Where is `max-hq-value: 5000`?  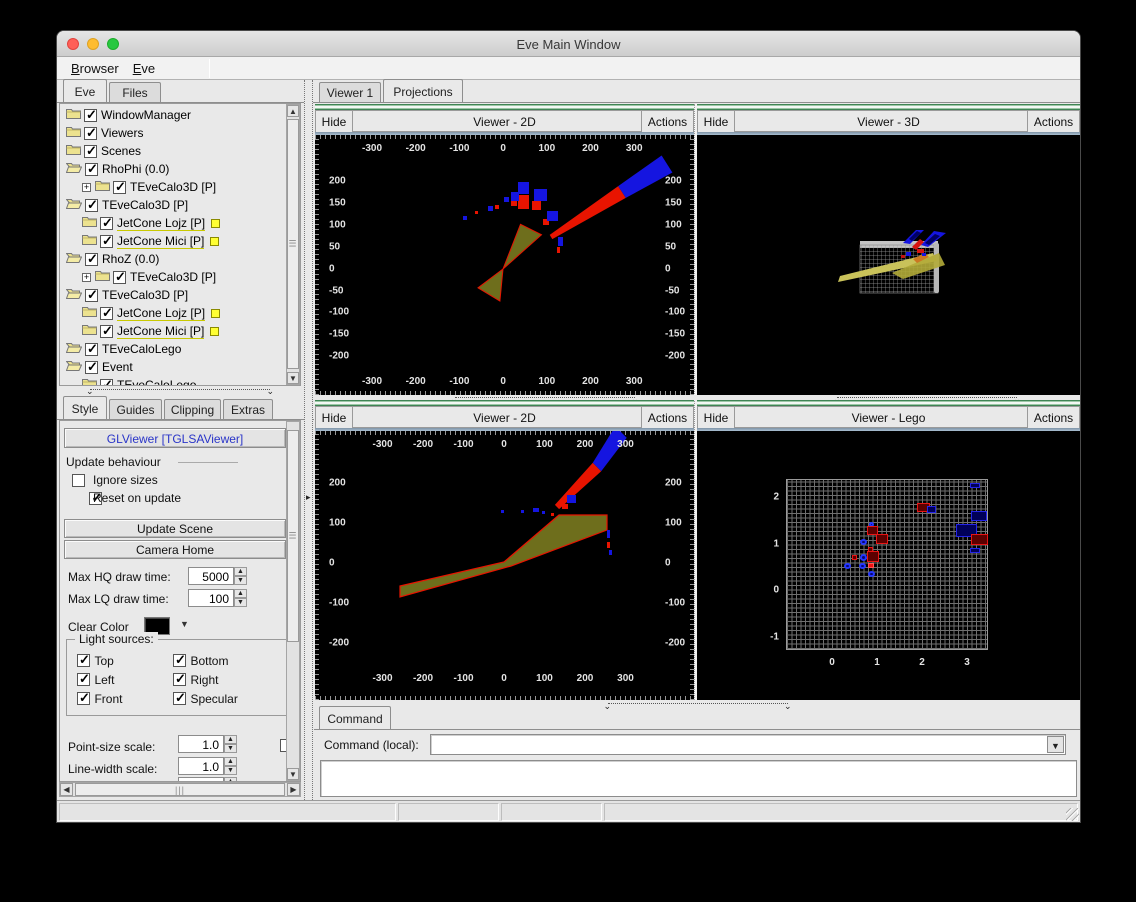
max-hq-value: 5000 is located at coordinates (211, 576).